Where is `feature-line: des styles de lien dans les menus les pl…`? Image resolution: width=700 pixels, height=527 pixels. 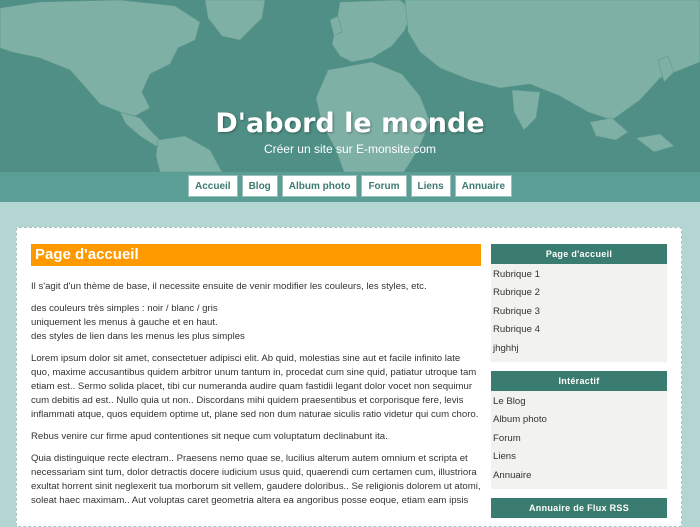
feature-line: des styles de lien dans les menus les pl… is located at coordinates (138, 336).